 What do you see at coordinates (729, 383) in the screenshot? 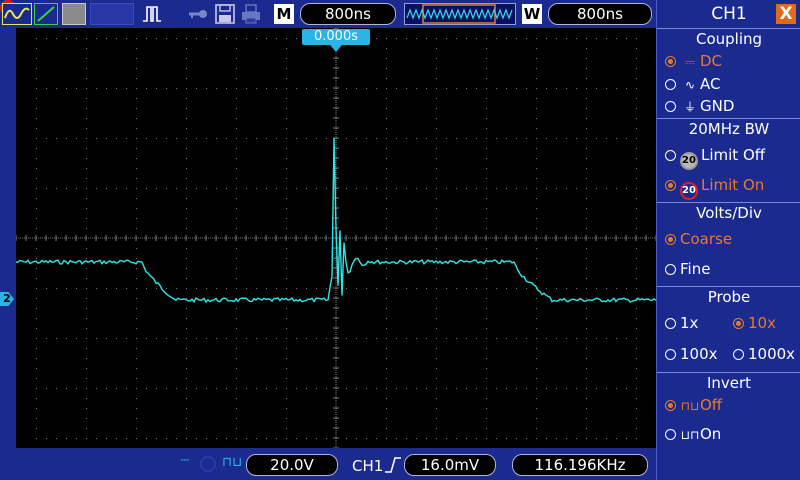
I see `invert-title: Invert` at bounding box center [729, 383].